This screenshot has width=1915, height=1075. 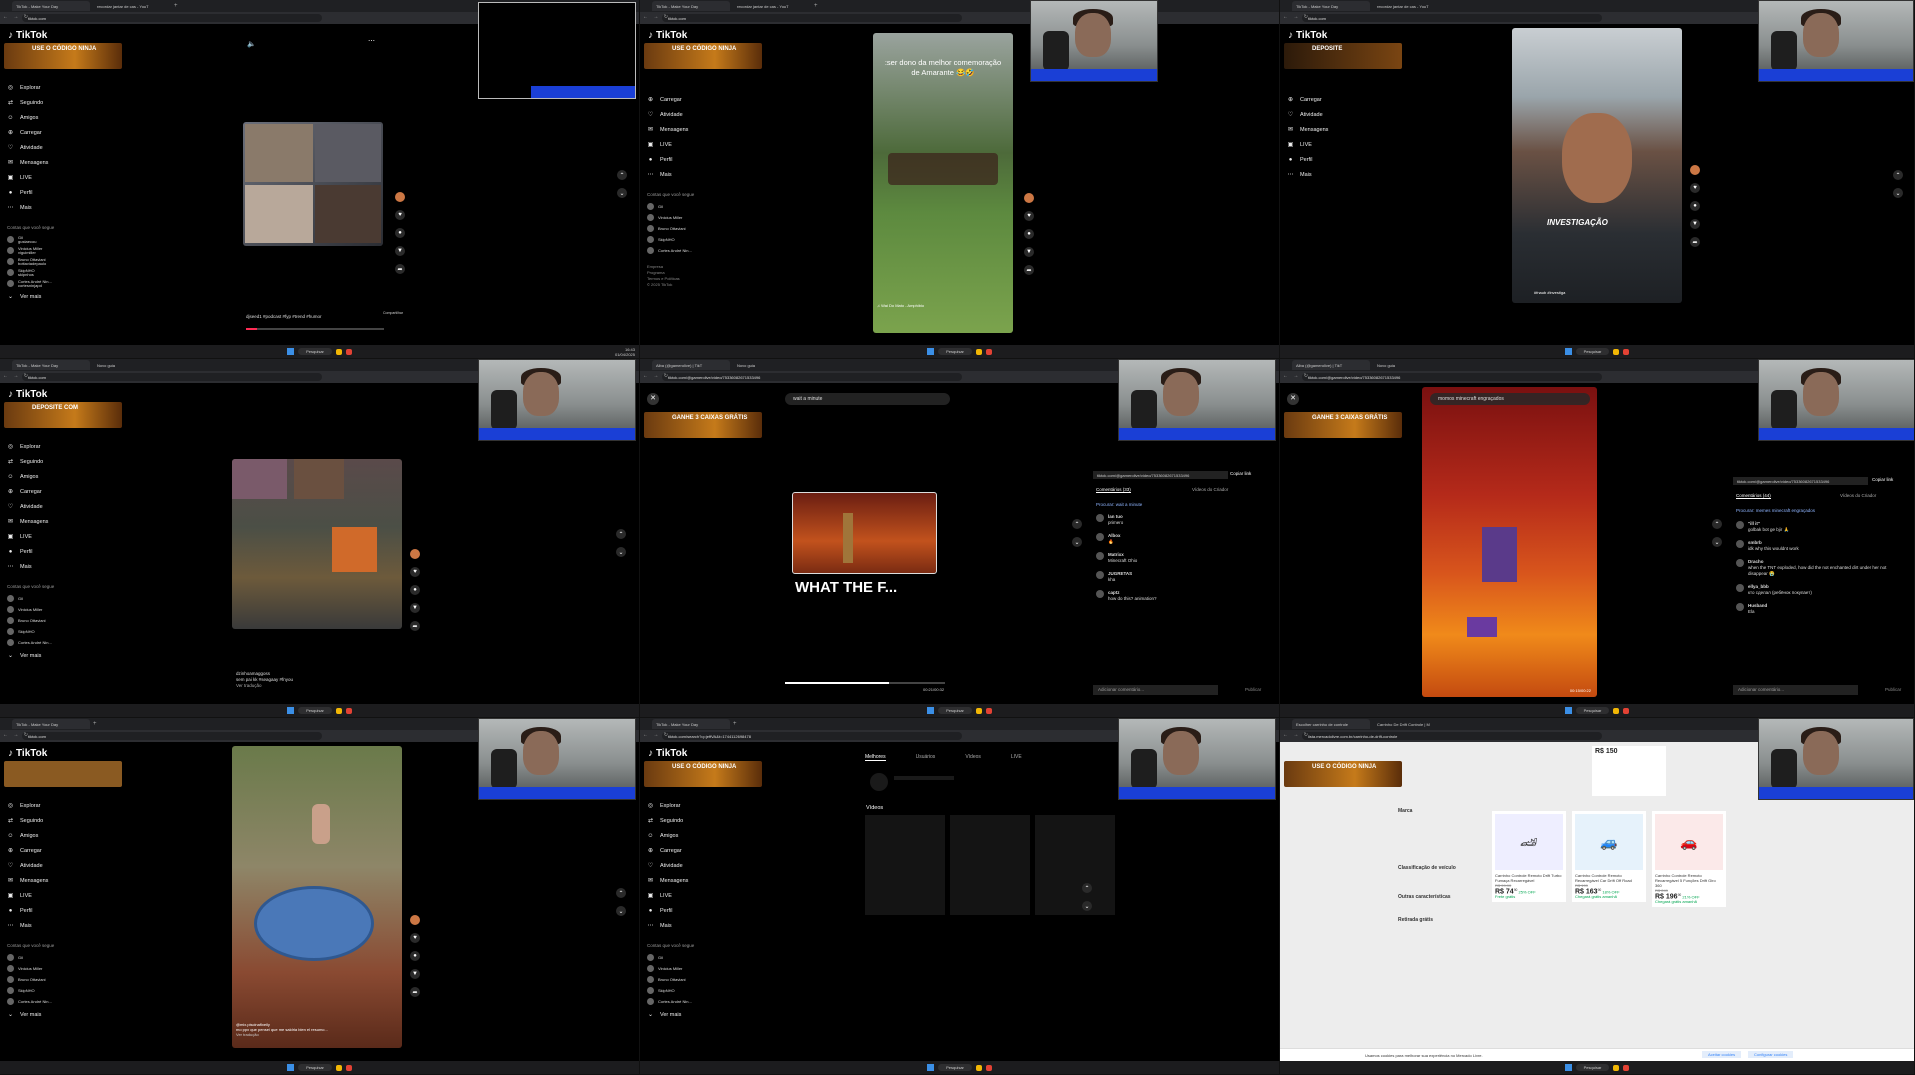 What do you see at coordinates (1114, 592) in the screenshot?
I see `comment-user: captz` at bounding box center [1114, 592].